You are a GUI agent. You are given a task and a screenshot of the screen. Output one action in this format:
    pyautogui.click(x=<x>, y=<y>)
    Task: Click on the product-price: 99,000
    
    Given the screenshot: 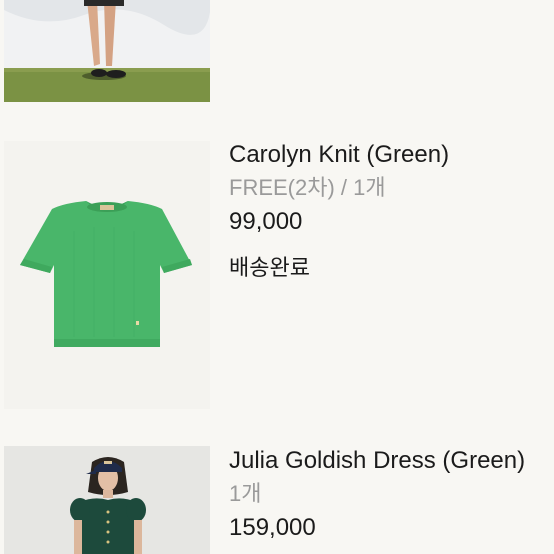 What is the action you would take?
    pyautogui.click(x=266, y=221)
    